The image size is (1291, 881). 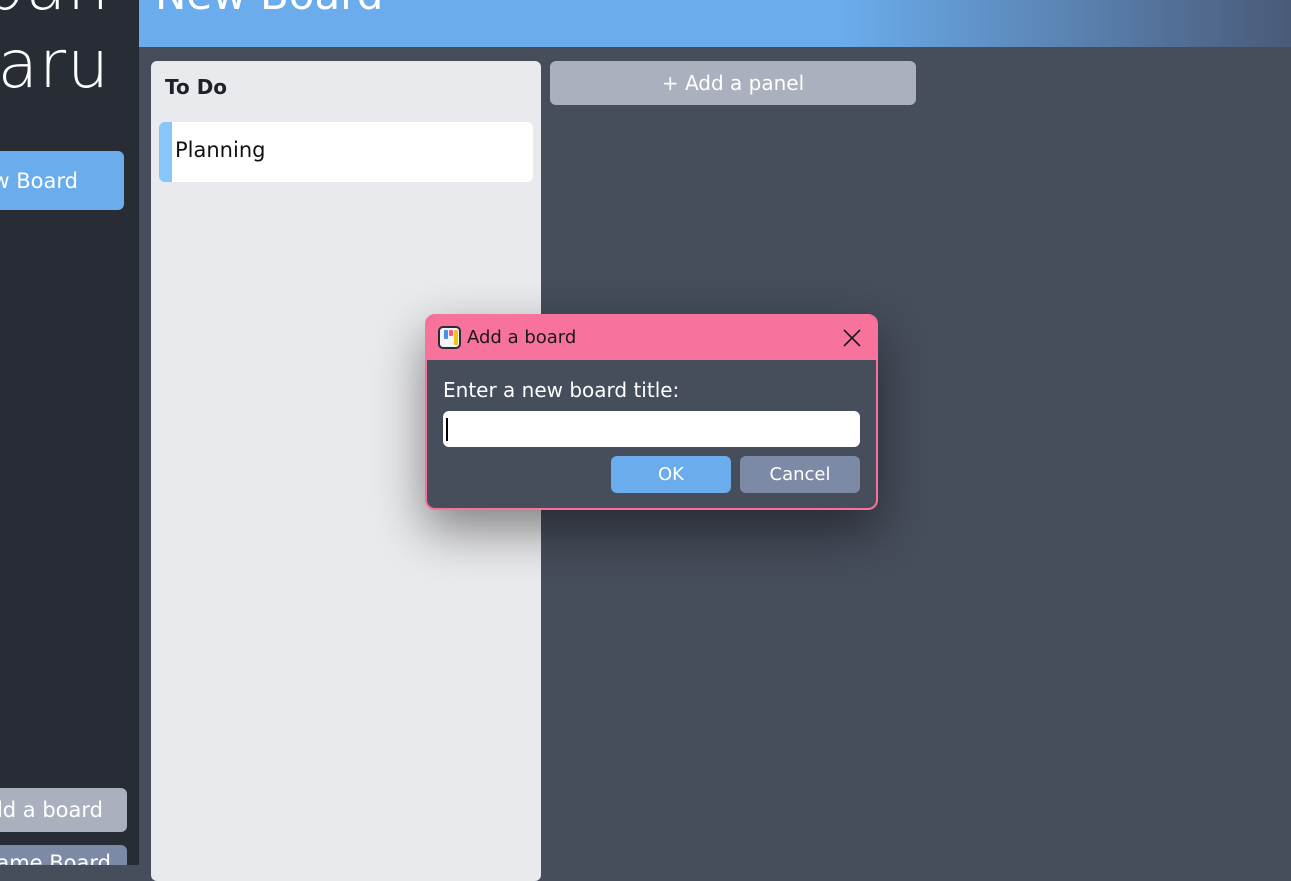 What do you see at coordinates (63, 855) in the screenshot?
I see `rename-board-button: Rename Board` at bounding box center [63, 855].